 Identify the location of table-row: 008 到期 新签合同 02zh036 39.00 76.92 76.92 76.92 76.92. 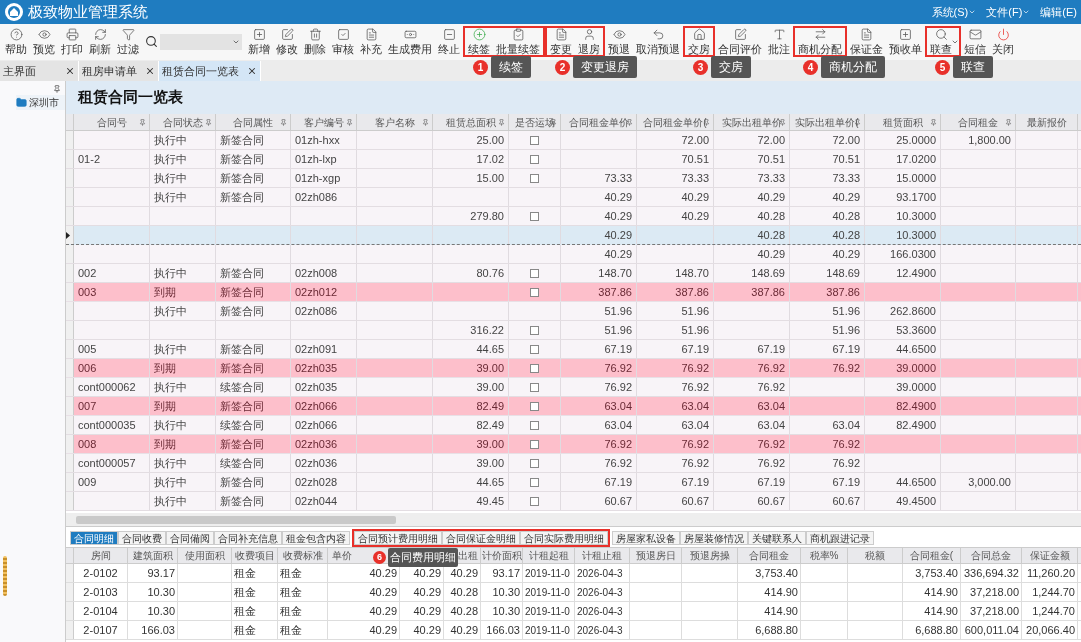
(573, 444).